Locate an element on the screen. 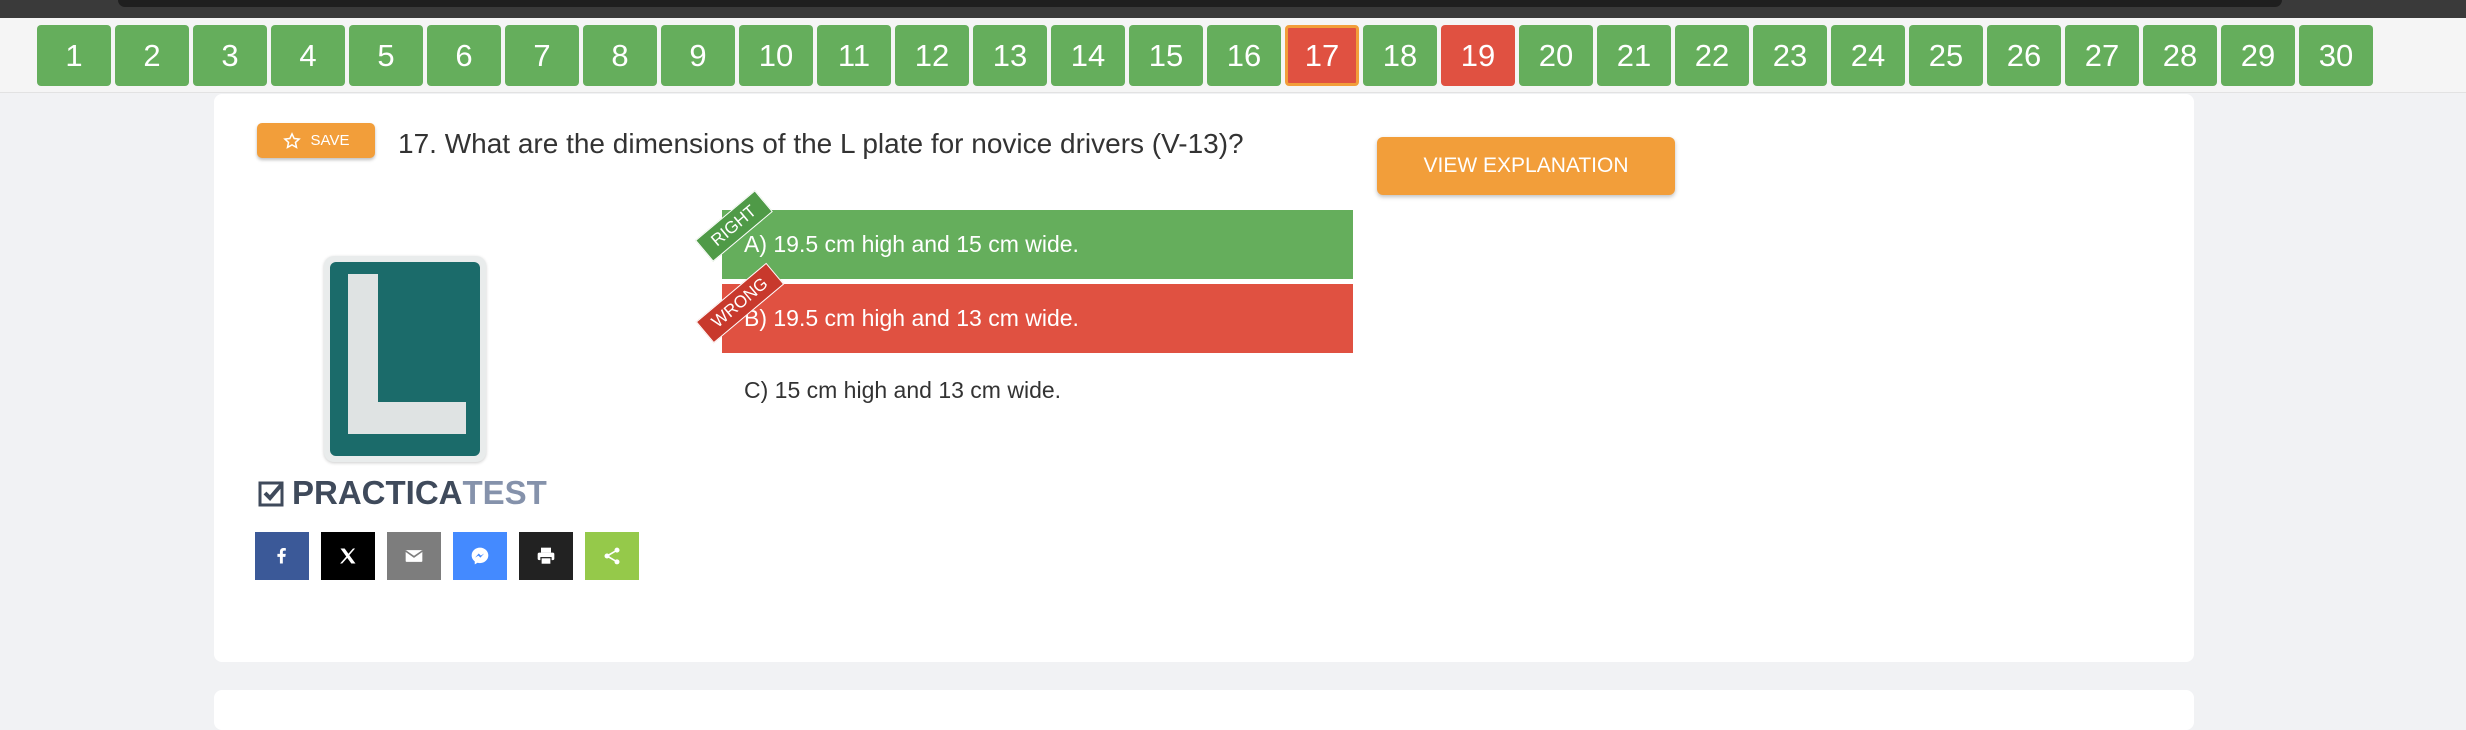 The width and height of the screenshot is (2466, 730). question-nav-7: 7 is located at coordinates (542, 55).